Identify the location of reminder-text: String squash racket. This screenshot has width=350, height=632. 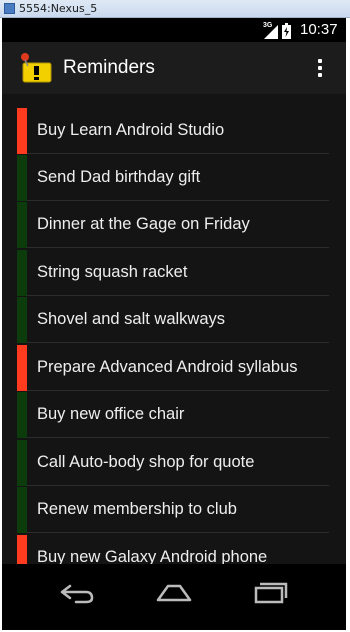
(112, 272).